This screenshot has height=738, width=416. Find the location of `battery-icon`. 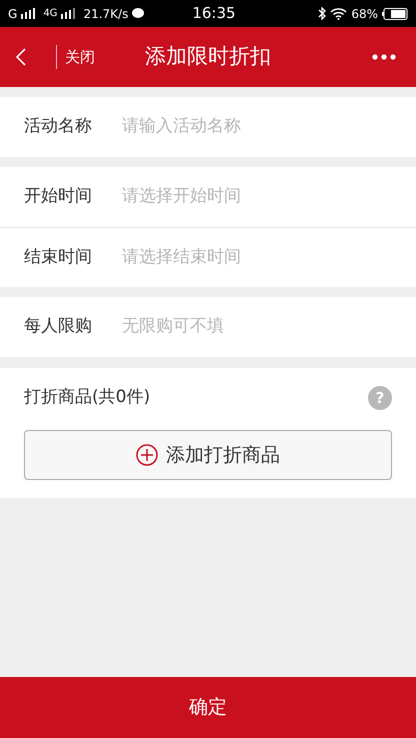

battery-icon is located at coordinates (395, 14).